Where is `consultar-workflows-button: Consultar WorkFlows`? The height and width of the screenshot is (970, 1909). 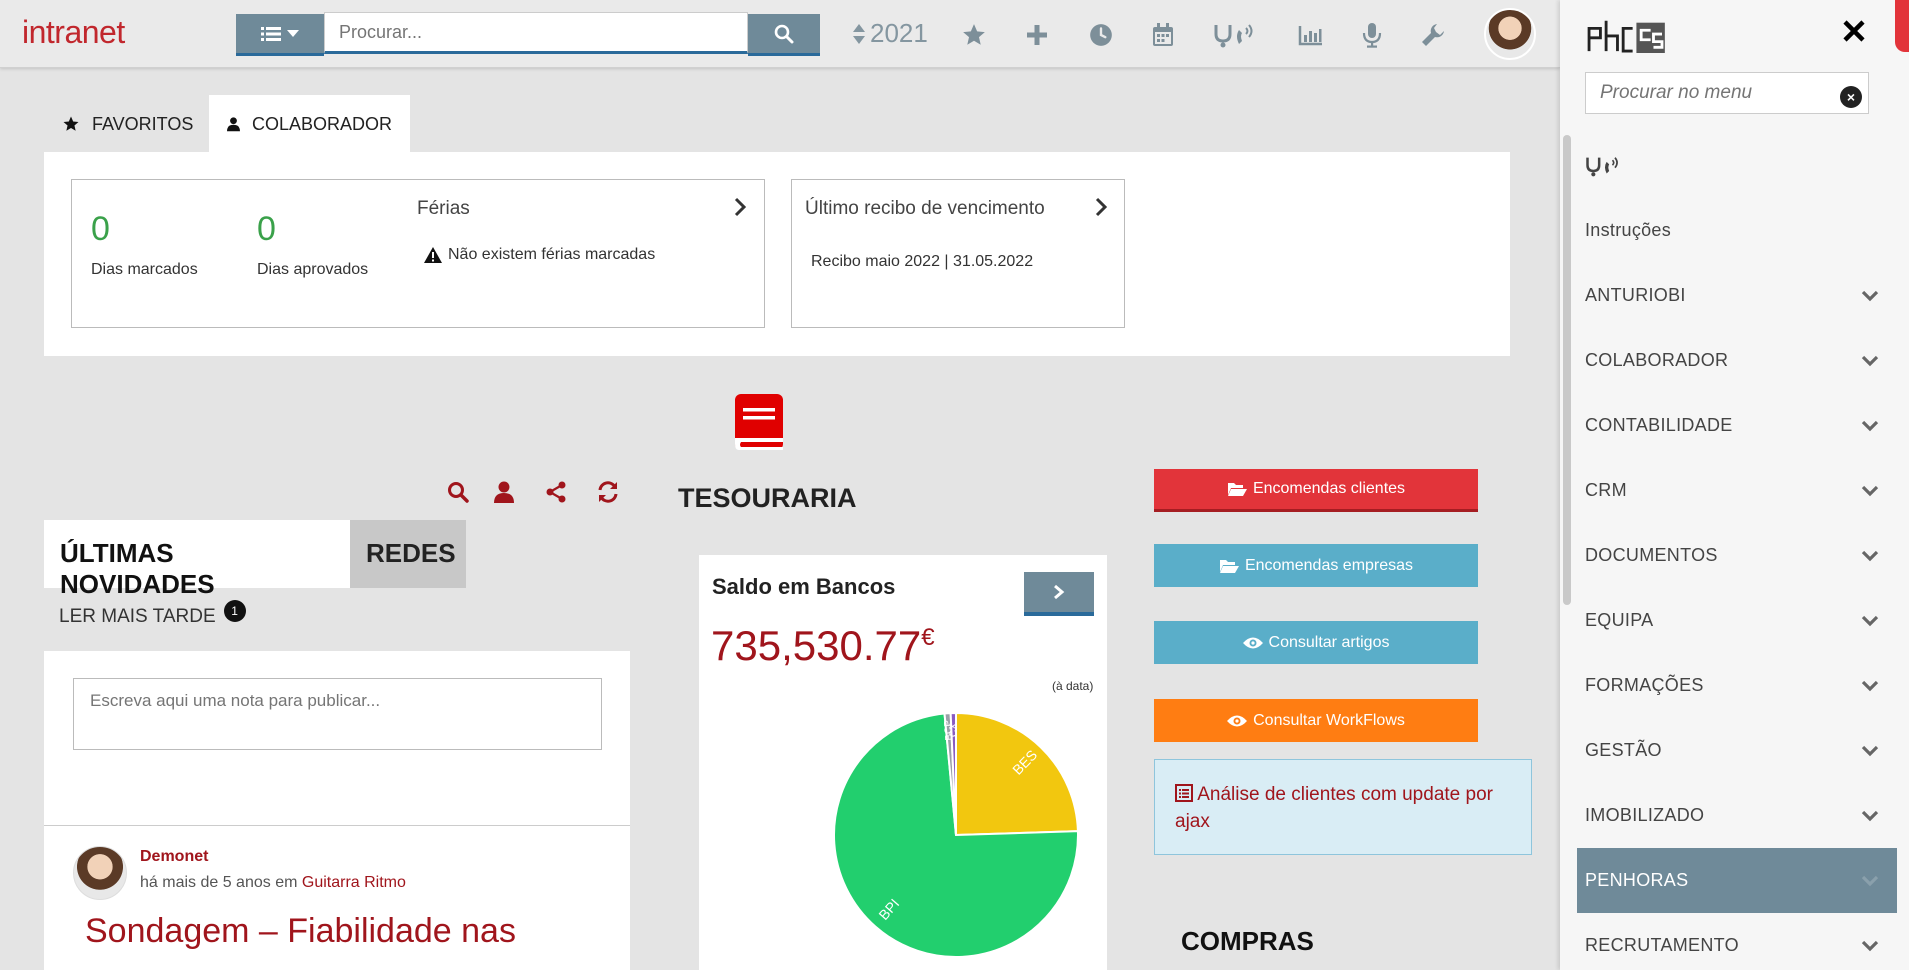 consultar-workflows-button: Consultar WorkFlows is located at coordinates (1316, 720).